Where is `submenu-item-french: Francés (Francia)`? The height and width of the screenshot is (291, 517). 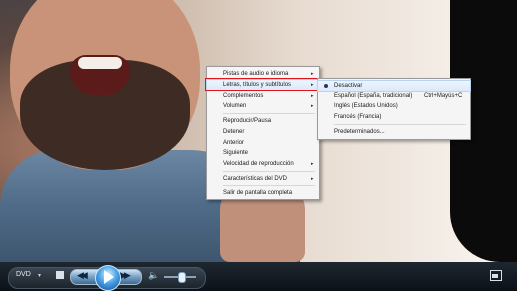 submenu-item-french: Francés (Francia) is located at coordinates (394, 117).